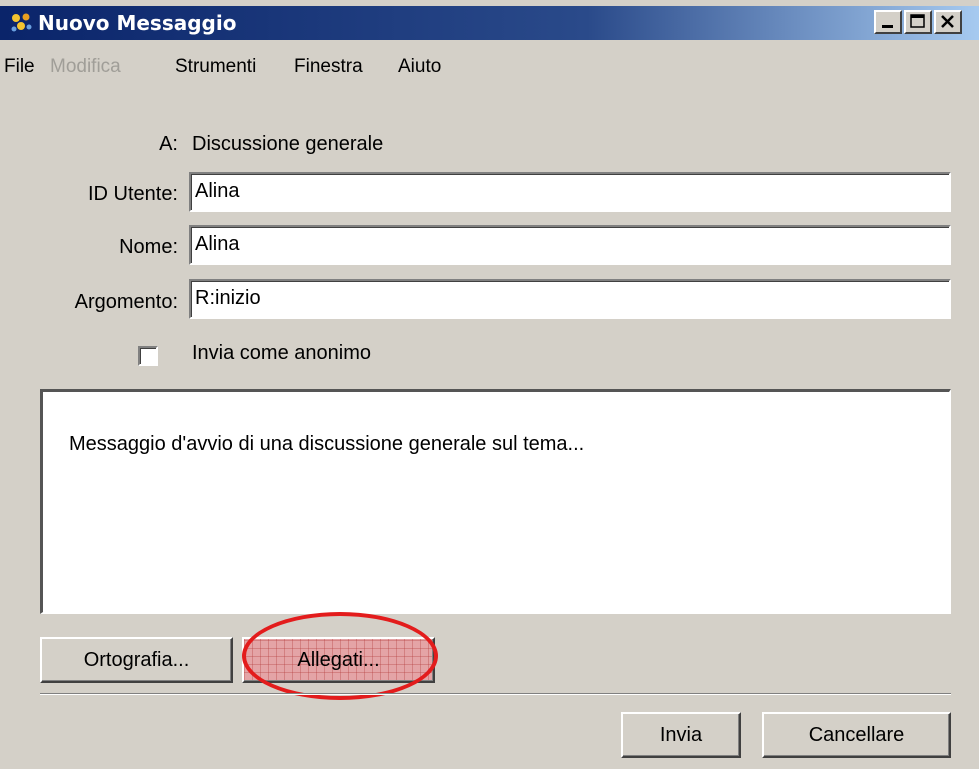 This screenshot has width=979, height=769. What do you see at coordinates (148, 247) in the screenshot?
I see `name-label: Nome:` at bounding box center [148, 247].